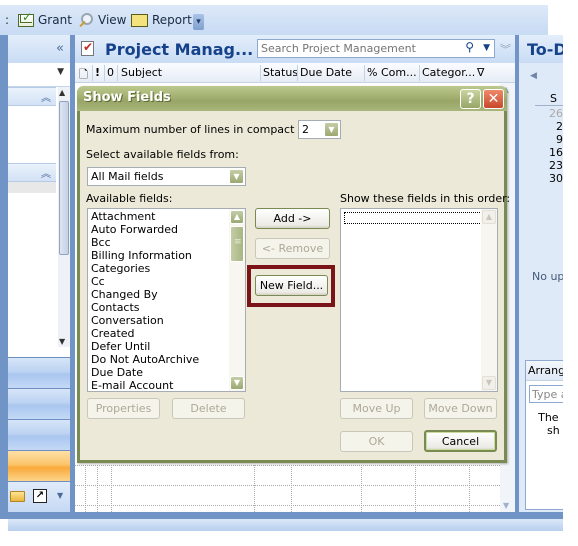  I want to click on view-button: View, so click(102, 20).